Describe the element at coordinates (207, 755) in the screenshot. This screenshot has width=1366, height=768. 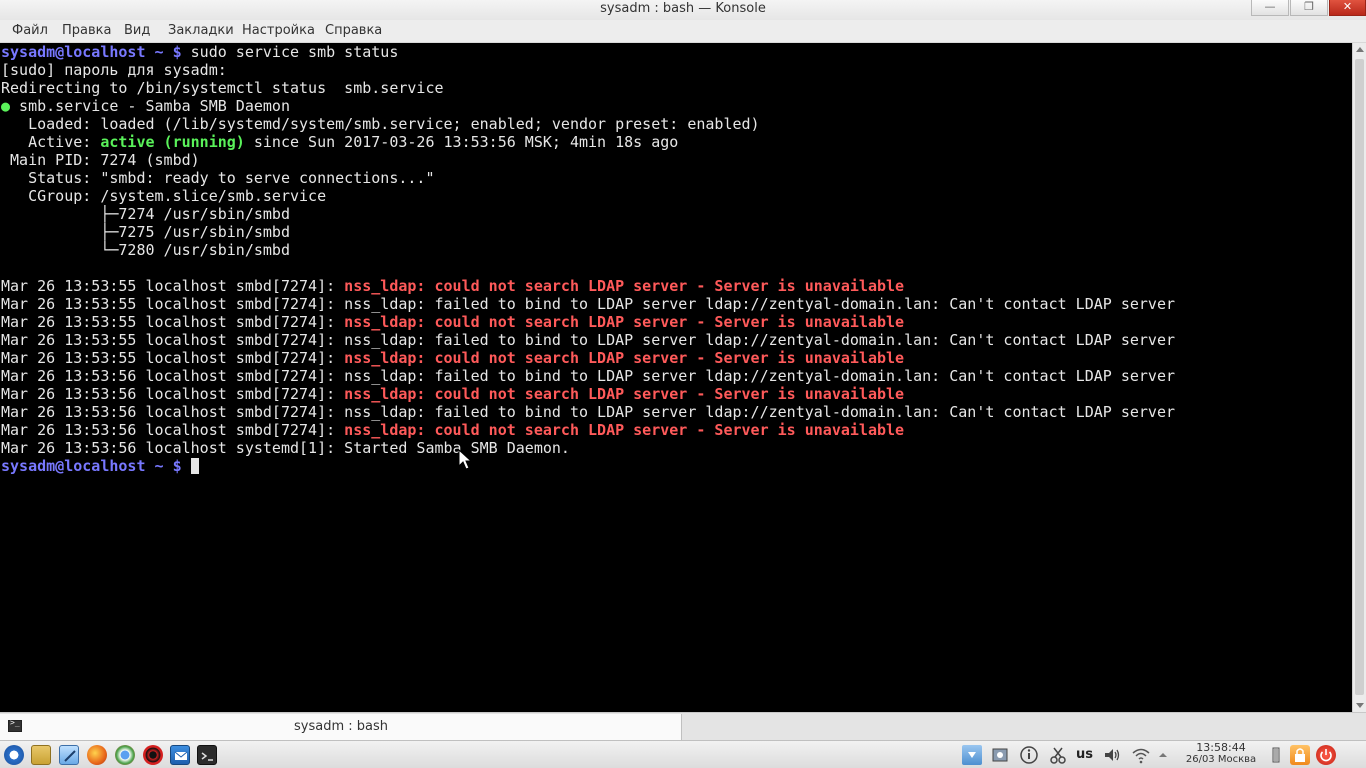
I see `konsole-icon` at that location.